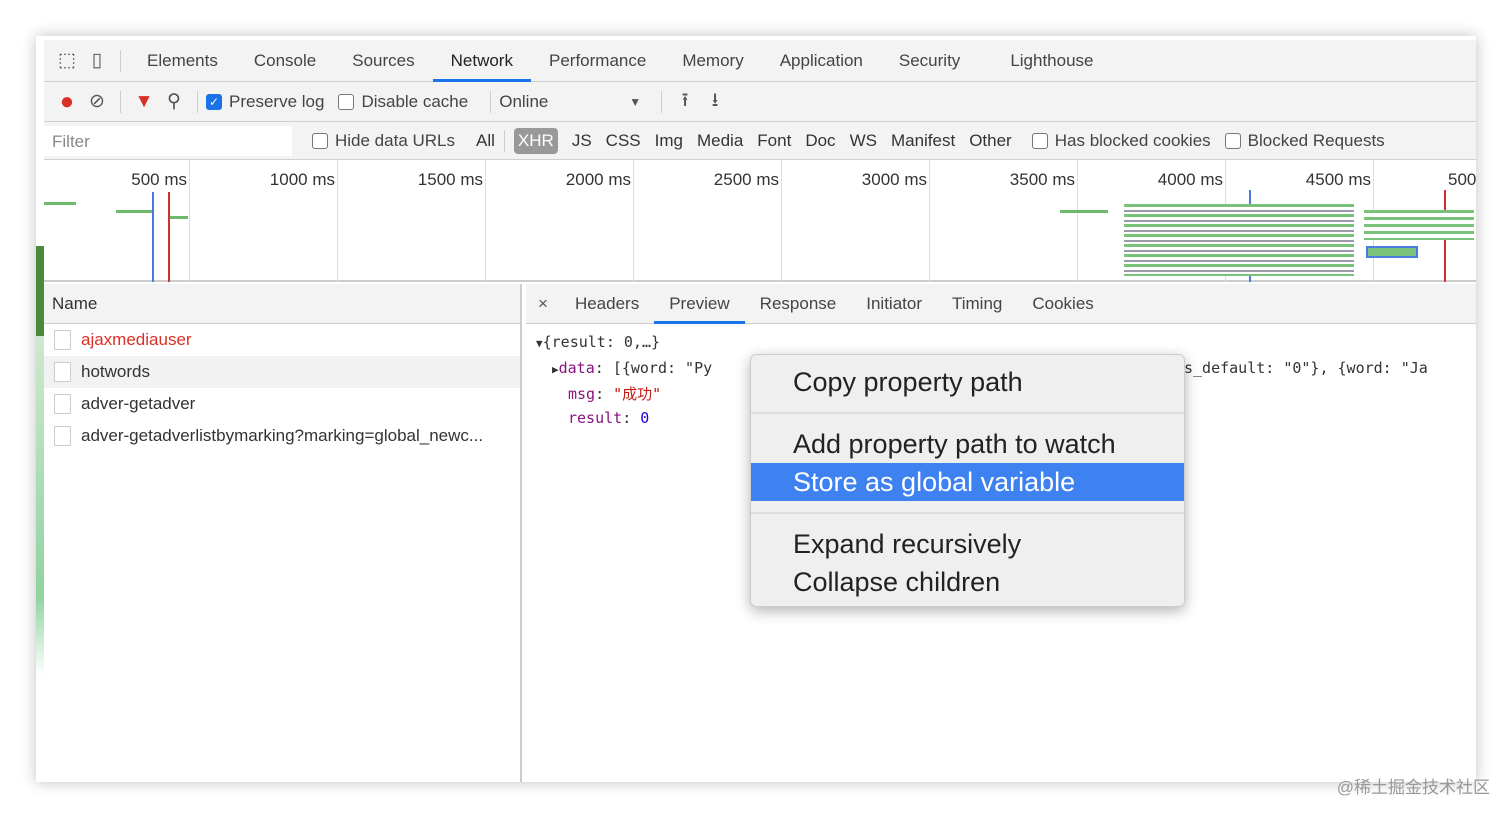 The image size is (1512, 818). I want to click on tab-headers: Headers, so click(607, 304).